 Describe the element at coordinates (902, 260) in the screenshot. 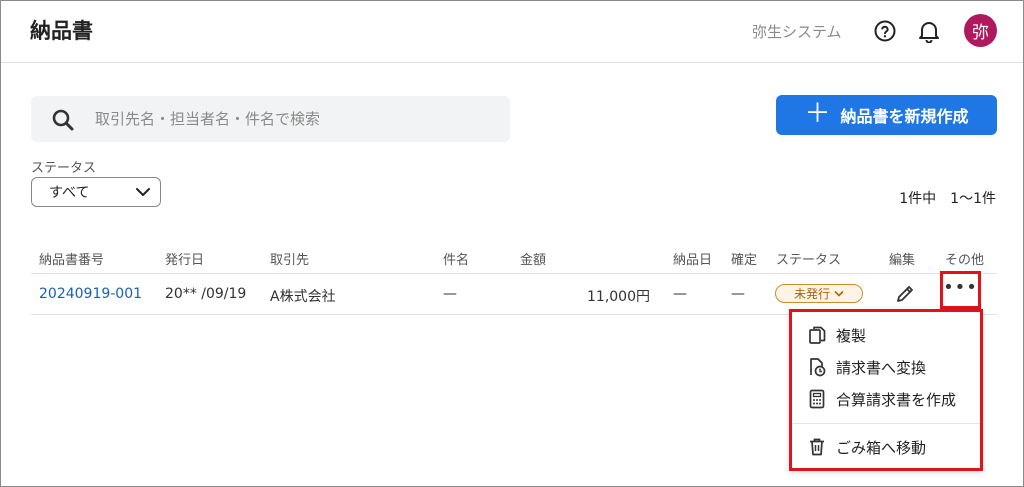

I see `column-header-edit: 編集` at that location.